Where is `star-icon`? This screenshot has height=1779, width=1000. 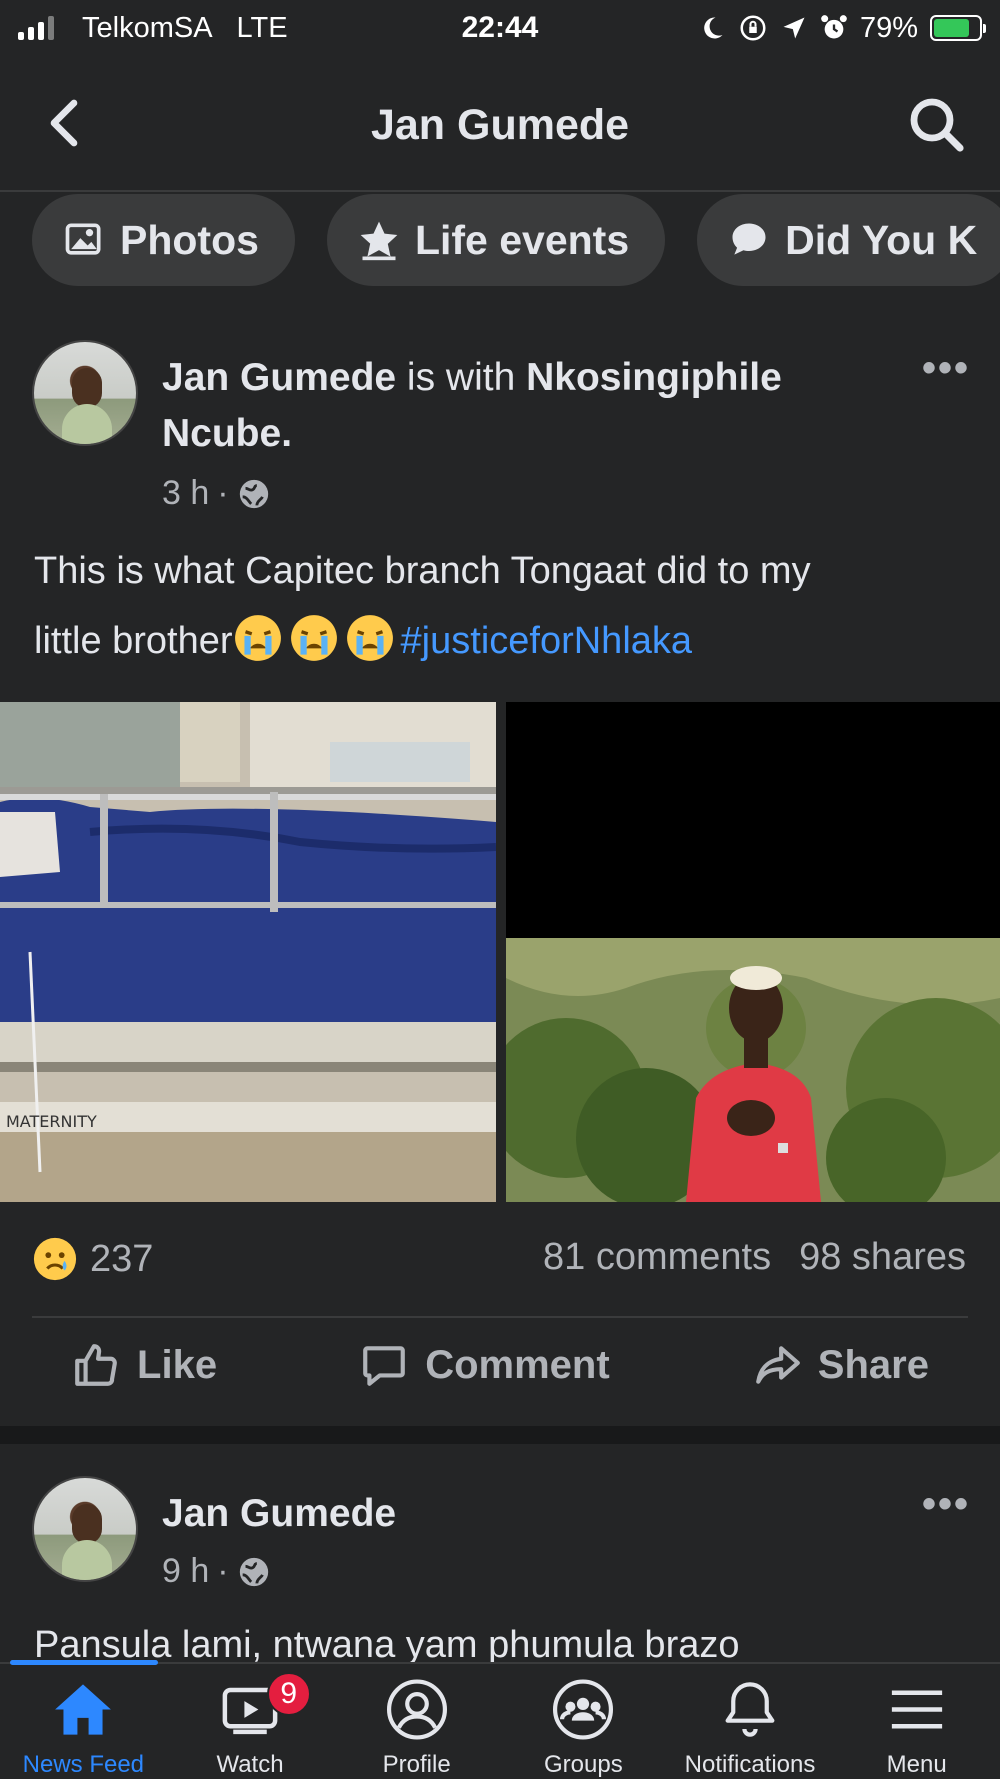
star-icon is located at coordinates (379, 241).